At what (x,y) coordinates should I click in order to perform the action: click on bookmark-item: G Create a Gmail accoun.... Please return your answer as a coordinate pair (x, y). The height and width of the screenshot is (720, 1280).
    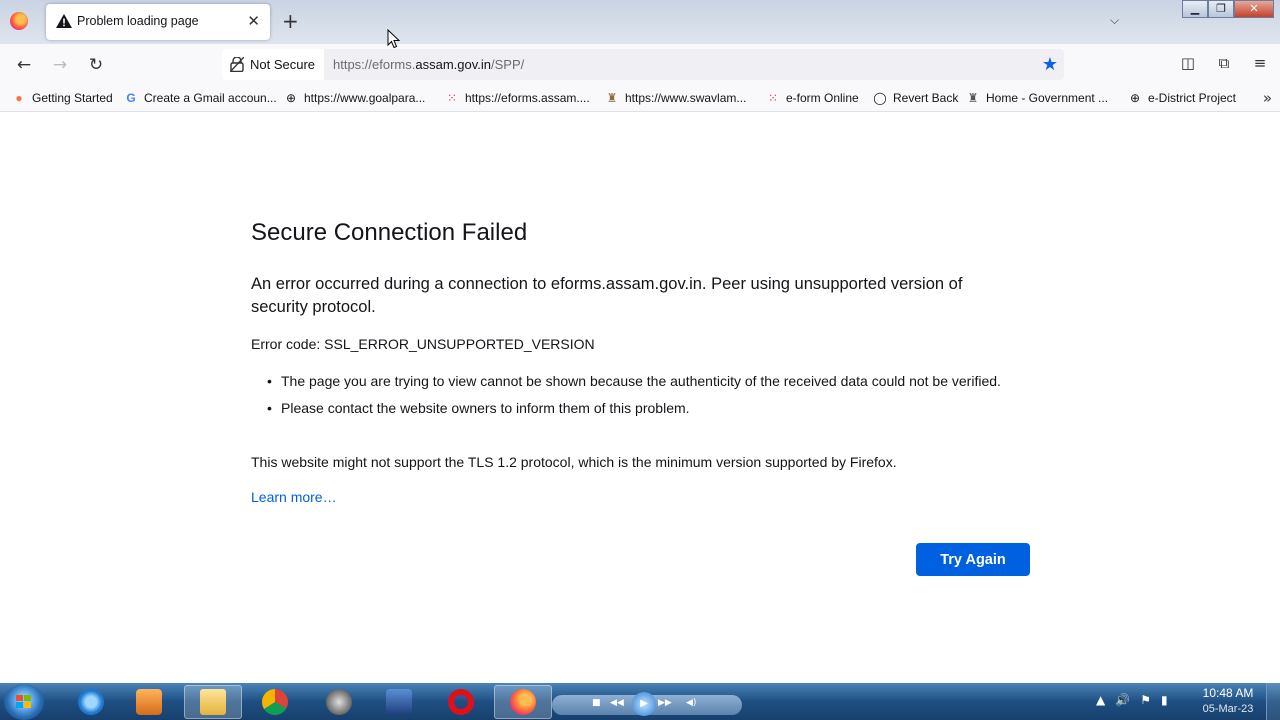
    Looking at the image, I should click on (200, 98).